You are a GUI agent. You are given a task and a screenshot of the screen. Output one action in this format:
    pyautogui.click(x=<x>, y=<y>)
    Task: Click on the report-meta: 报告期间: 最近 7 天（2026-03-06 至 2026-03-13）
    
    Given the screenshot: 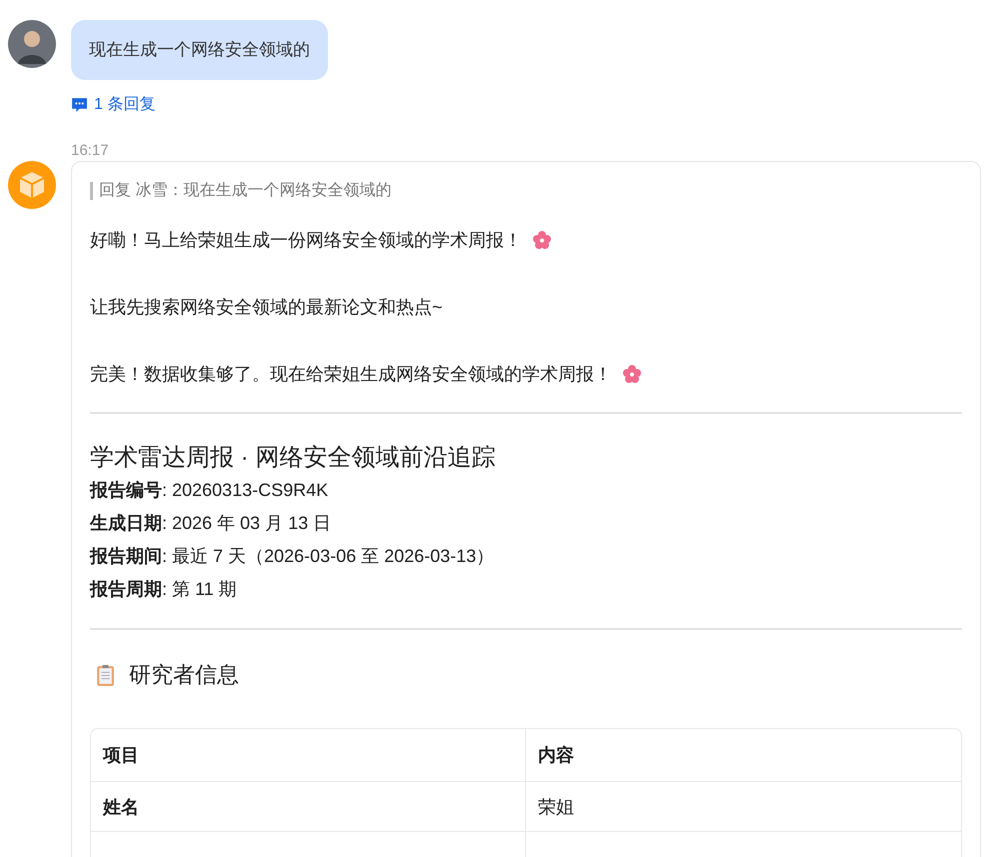 What is the action you would take?
    pyautogui.click(x=293, y=556)
    